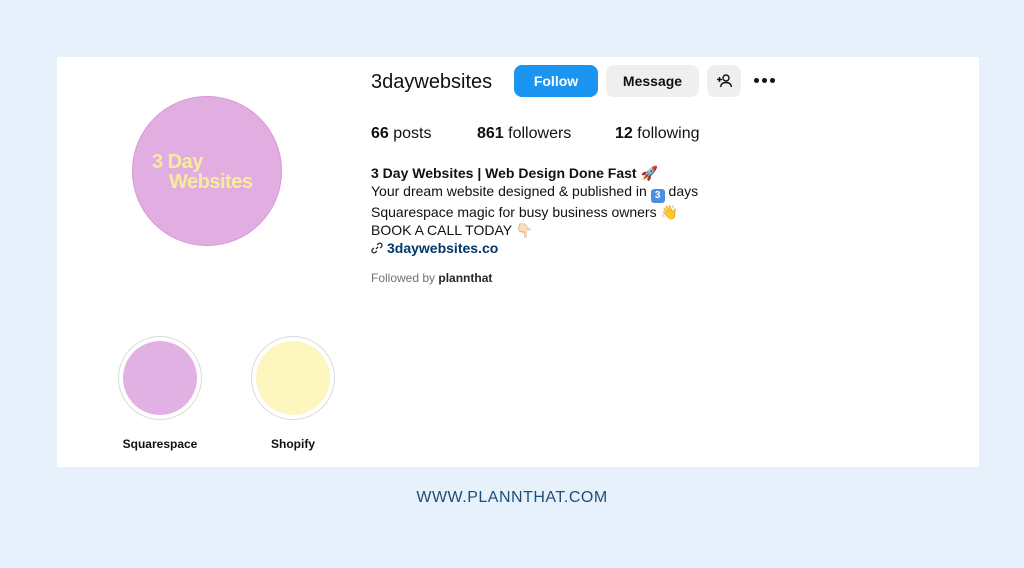  I want to click on message-button: Message, so click(652, 81).